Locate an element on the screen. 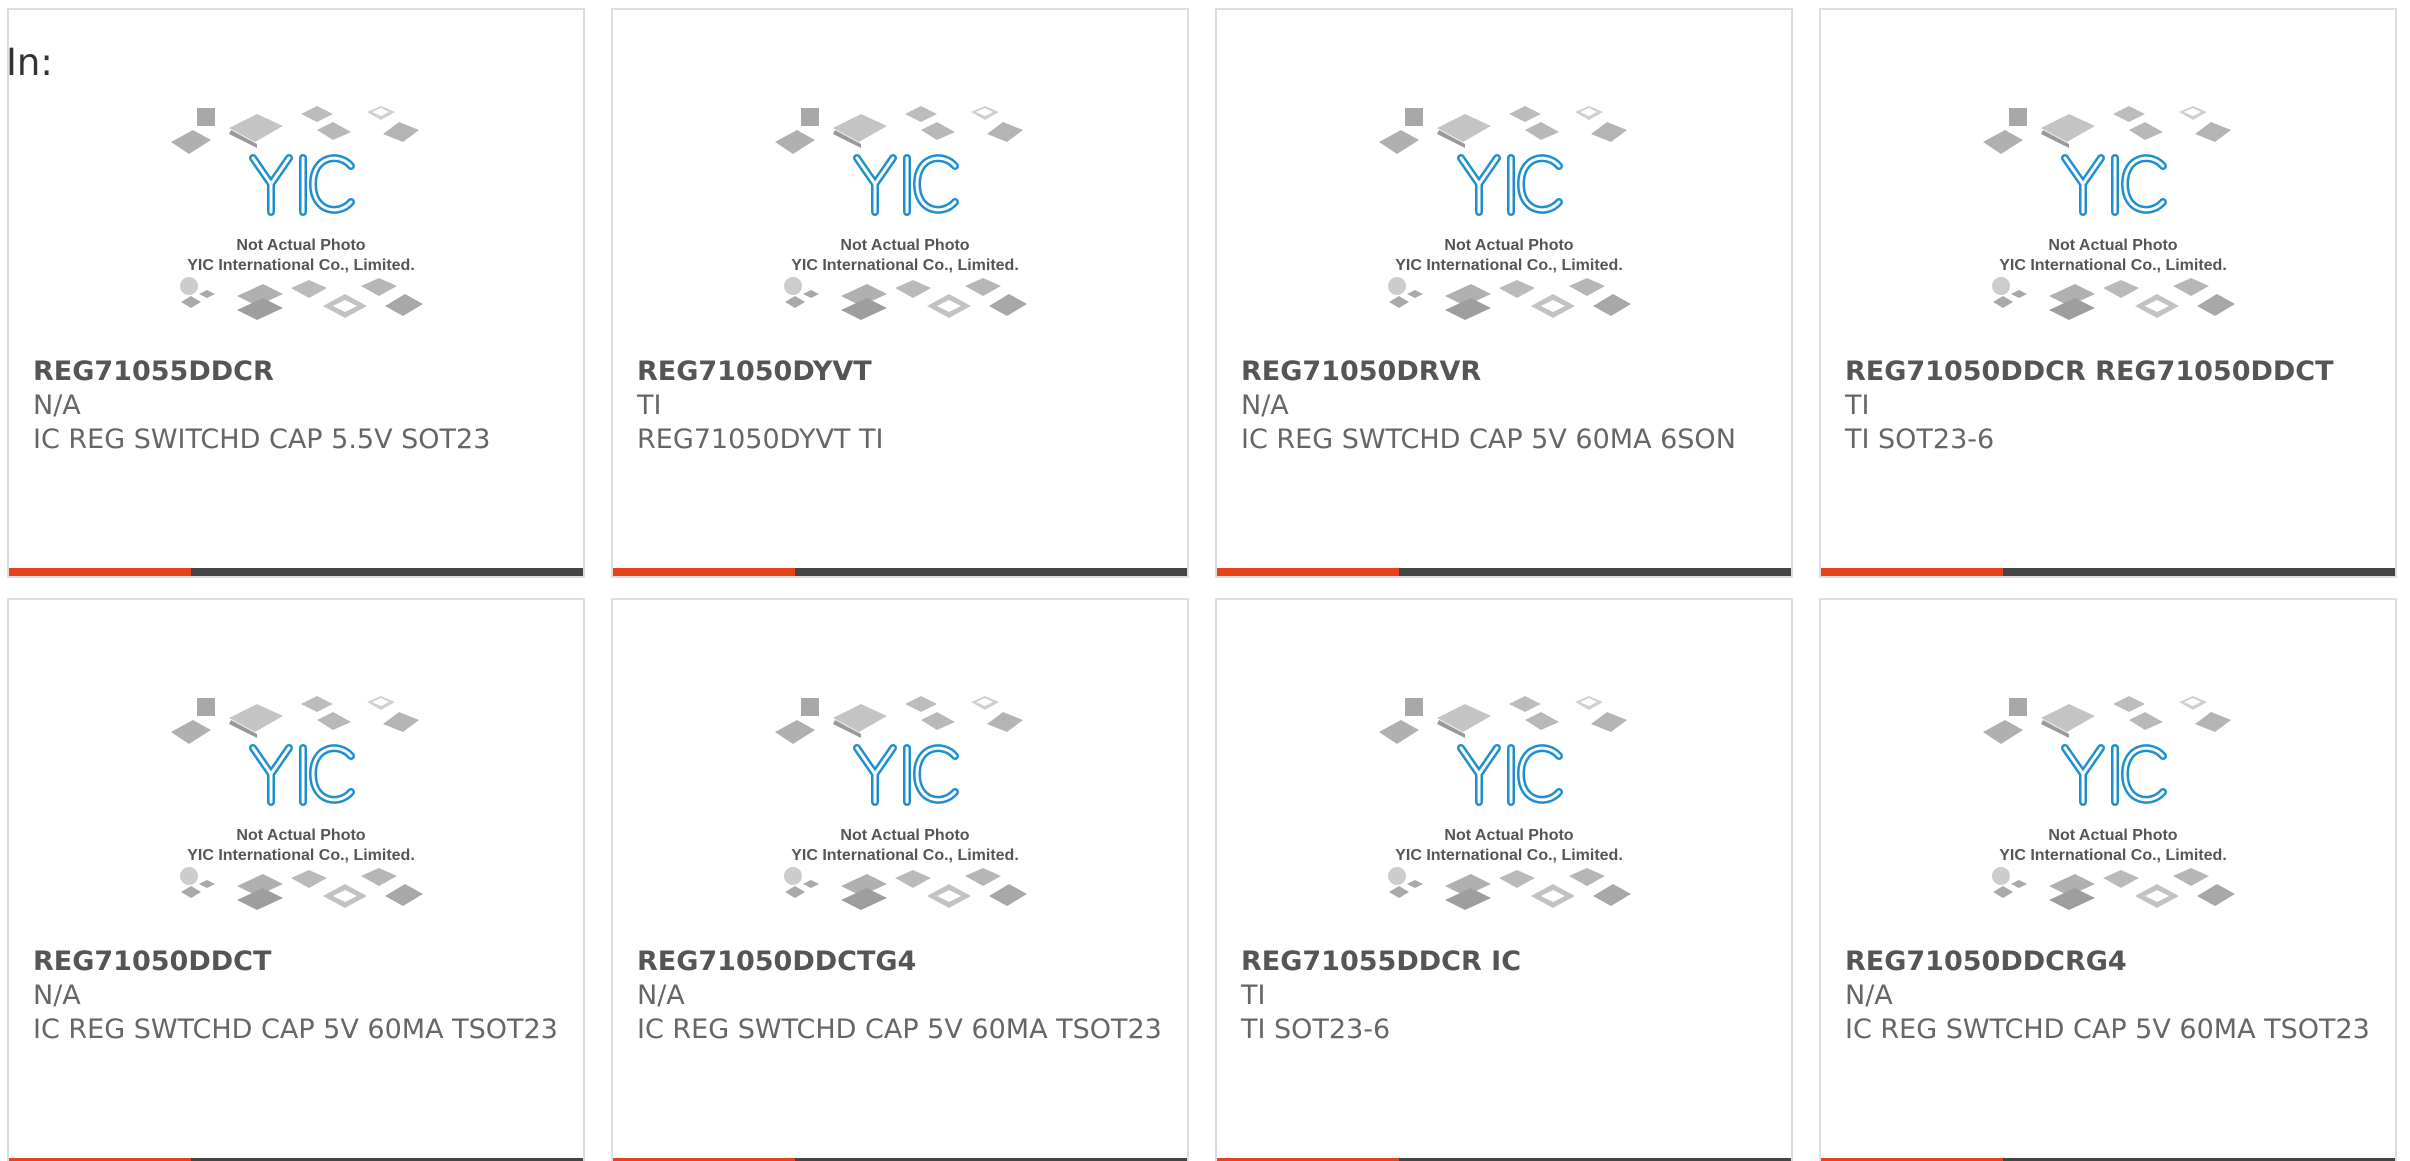 This screenshot has width=2410, height=1161. section-prefix-label: In: is located at coordinates (29, 62).